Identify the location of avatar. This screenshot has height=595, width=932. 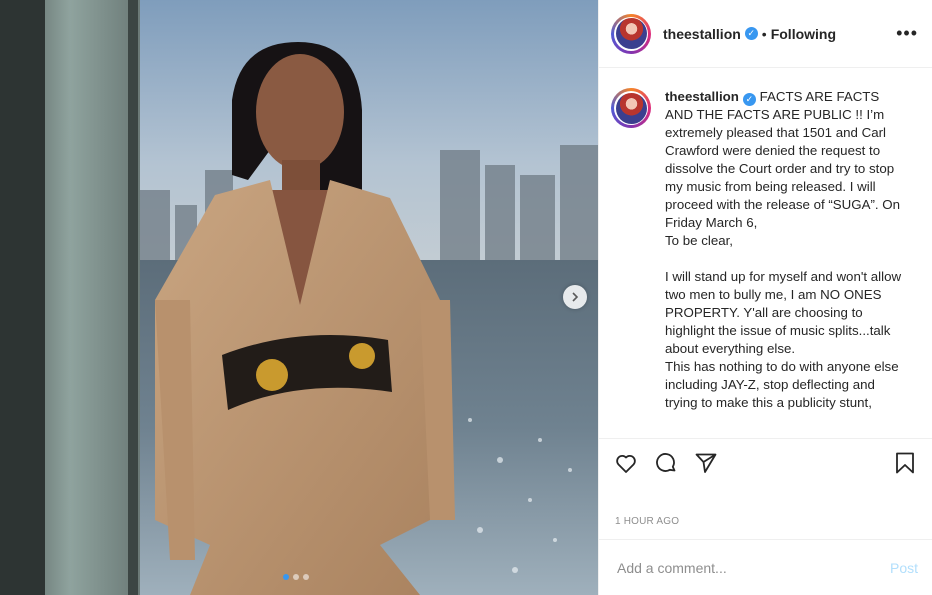
(631, 33).